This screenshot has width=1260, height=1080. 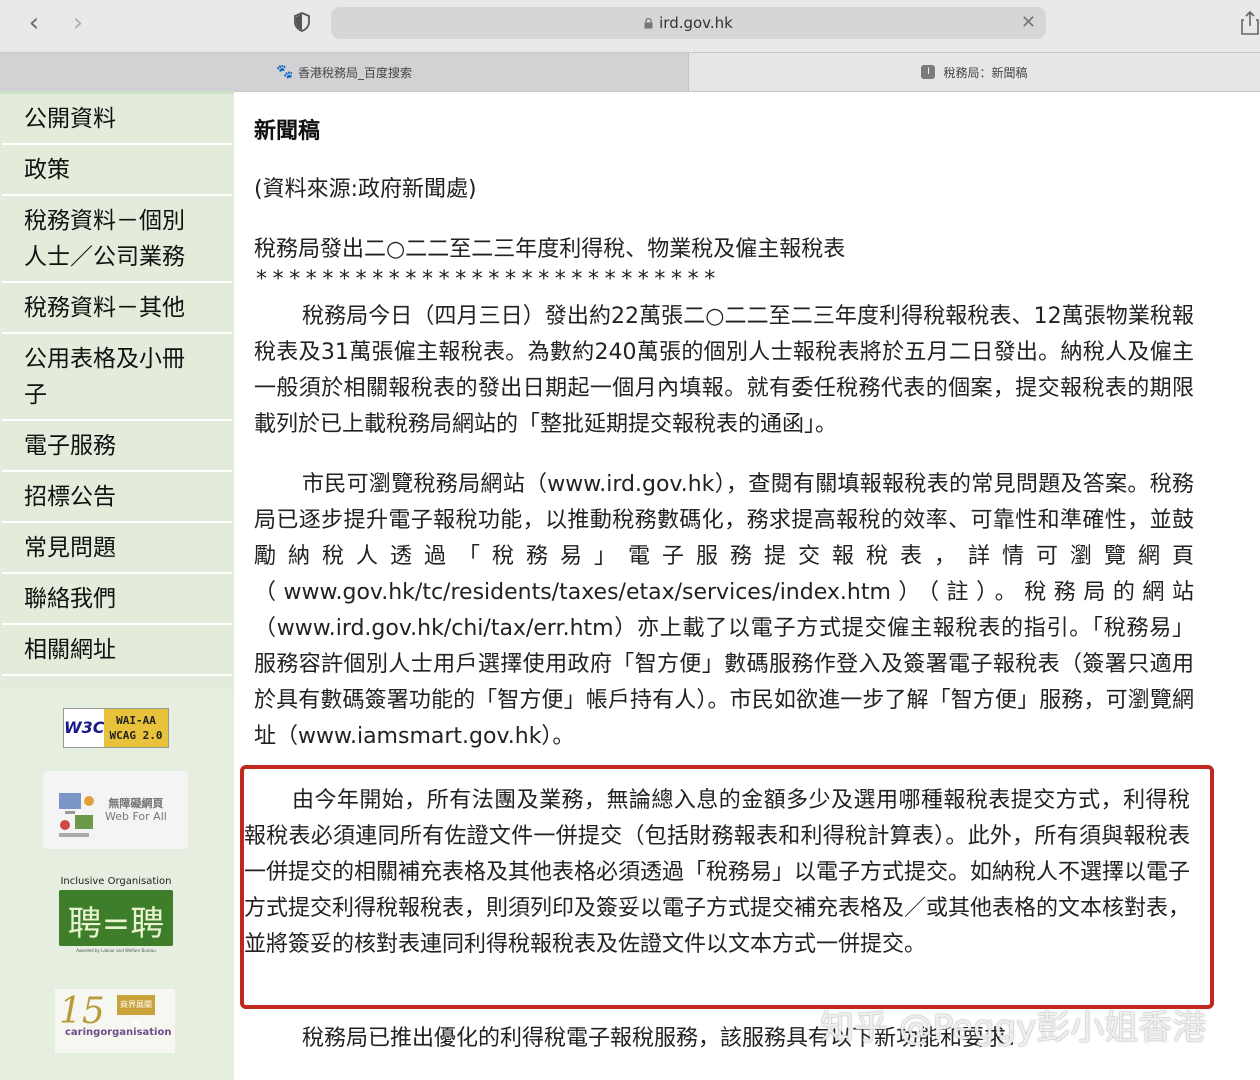 What do you see at coordinates (117, 239) in the screenshot?
I see `sidebar-item-tax-individual-business: 稅務資料－個別人士／公司業務` at bounding box center [117, 239].